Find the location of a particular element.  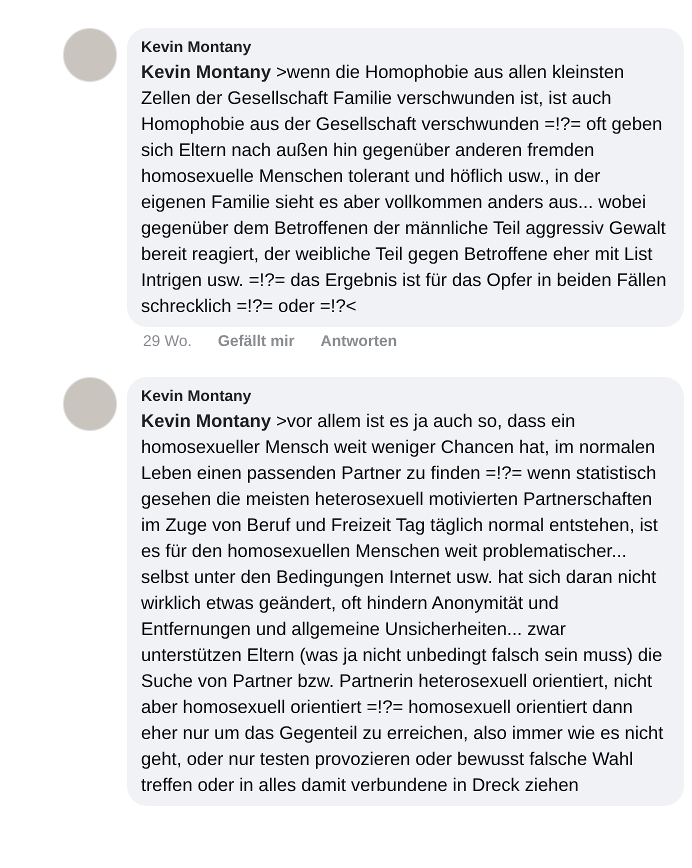

timestamp-link: 29 Wo. is located at coordinates (167, 342).